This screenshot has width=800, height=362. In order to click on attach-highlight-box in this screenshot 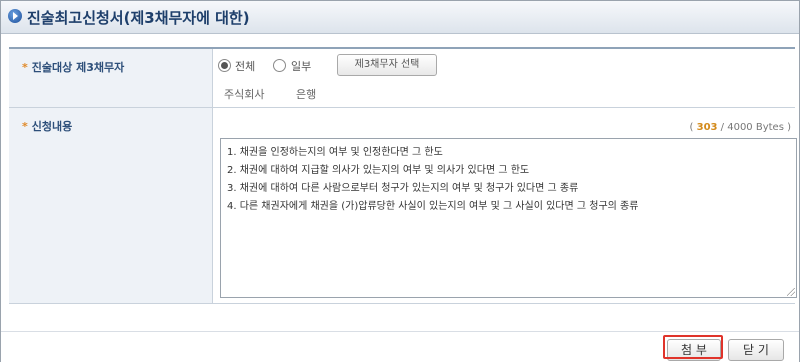, I will do `click(693, 347)`.